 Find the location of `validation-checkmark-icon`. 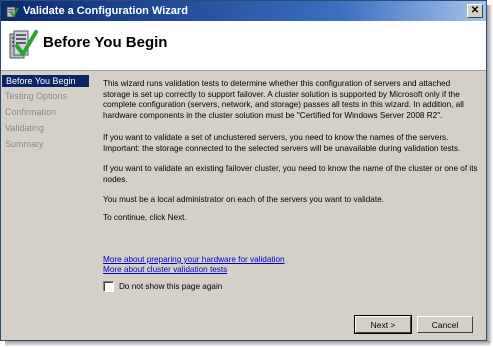

validation-checkmark-icon is located at coordinates (23, 45).